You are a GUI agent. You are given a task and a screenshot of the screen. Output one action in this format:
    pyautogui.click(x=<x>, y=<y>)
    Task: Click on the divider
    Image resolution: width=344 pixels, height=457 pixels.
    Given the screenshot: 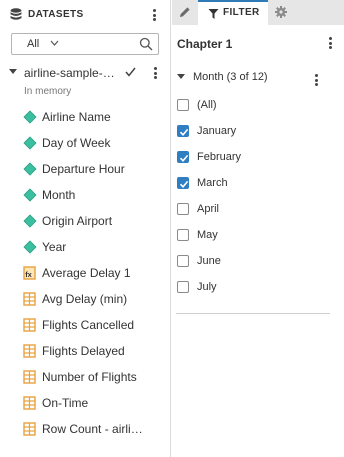 What is the action you would take?
    pyautogui.click(x=253, y=313)
    